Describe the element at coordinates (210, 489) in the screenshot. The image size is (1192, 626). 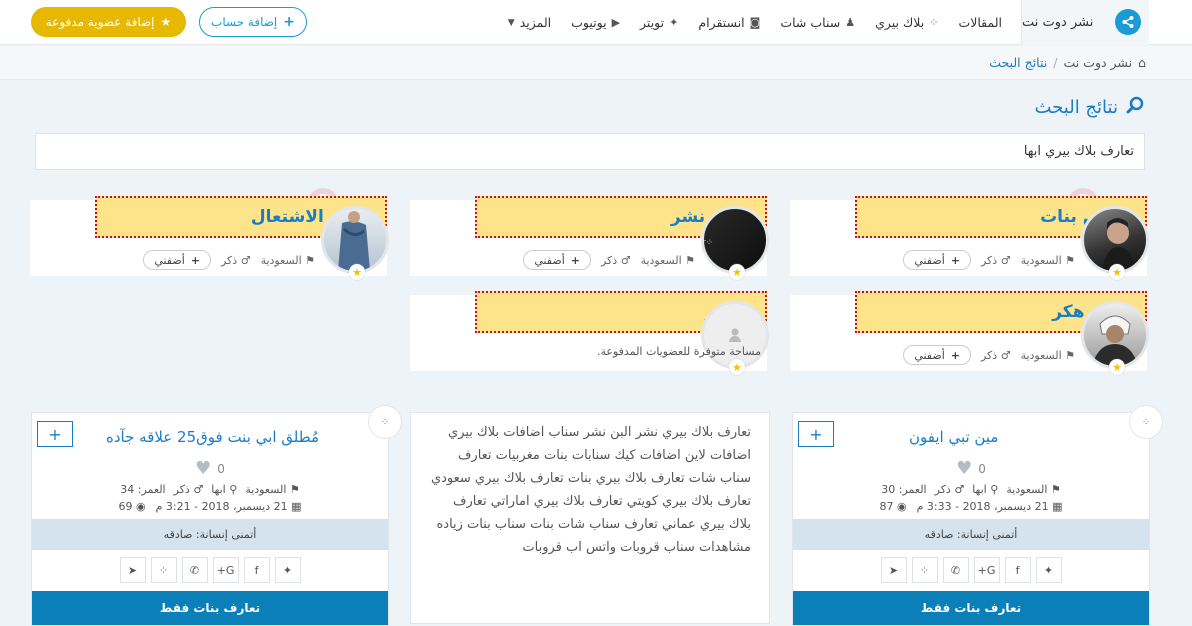
I see `post-info: ⚑ السعودية ⚲ ابها ♂ ذكر العمر: 34` at that location.